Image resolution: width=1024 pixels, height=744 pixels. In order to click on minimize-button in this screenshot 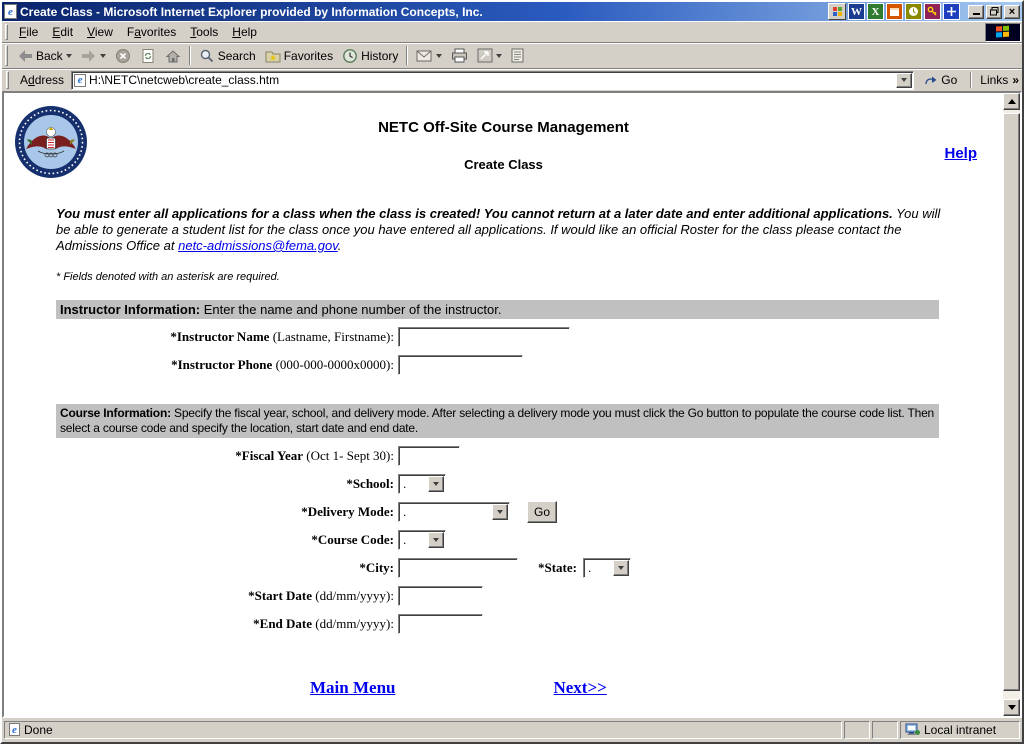, I will do `click(976, 11)`.